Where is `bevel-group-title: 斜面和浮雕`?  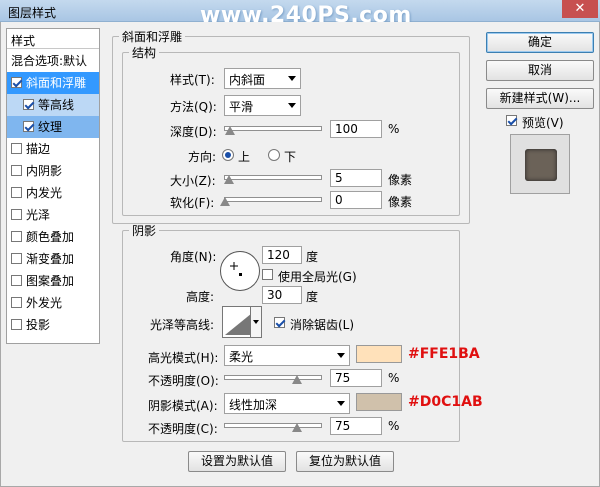
bevel-group-title: 斜面和浮雕 is located at coordinates (152, 37).